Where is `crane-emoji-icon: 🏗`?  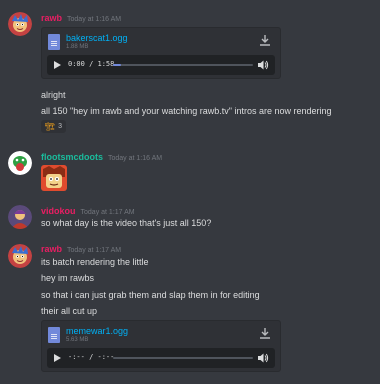
crane-emoji-icon: 🏗 is located at coordinates (50, 126).